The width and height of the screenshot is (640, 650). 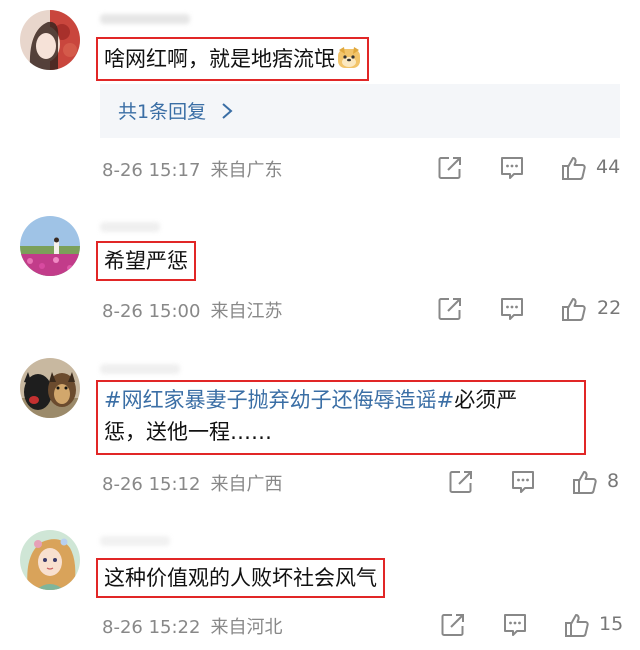 What do you see at coordinates (486, 400) in the screenshot?
I see `comment-text: 必须严` at bounding box center [486, 400].